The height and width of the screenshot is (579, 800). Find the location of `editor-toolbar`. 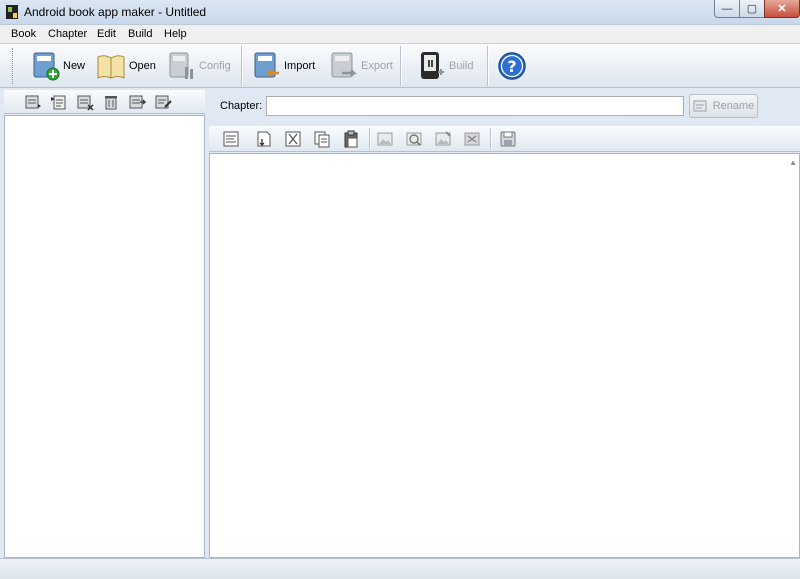

editor-toolbar is located at coordinates (504, 139).